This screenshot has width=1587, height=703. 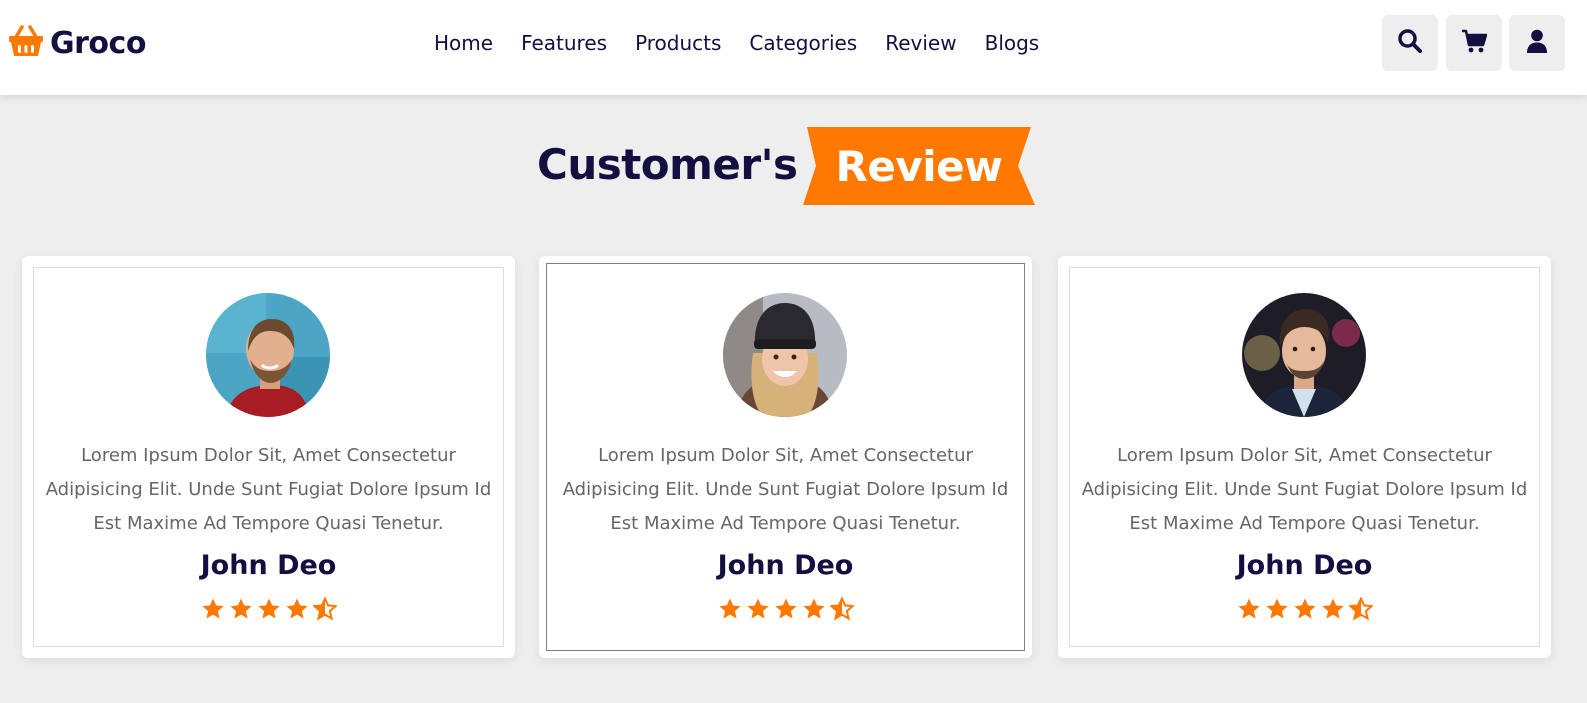 I want to click on user-icon, so click(x=1537, y=43).